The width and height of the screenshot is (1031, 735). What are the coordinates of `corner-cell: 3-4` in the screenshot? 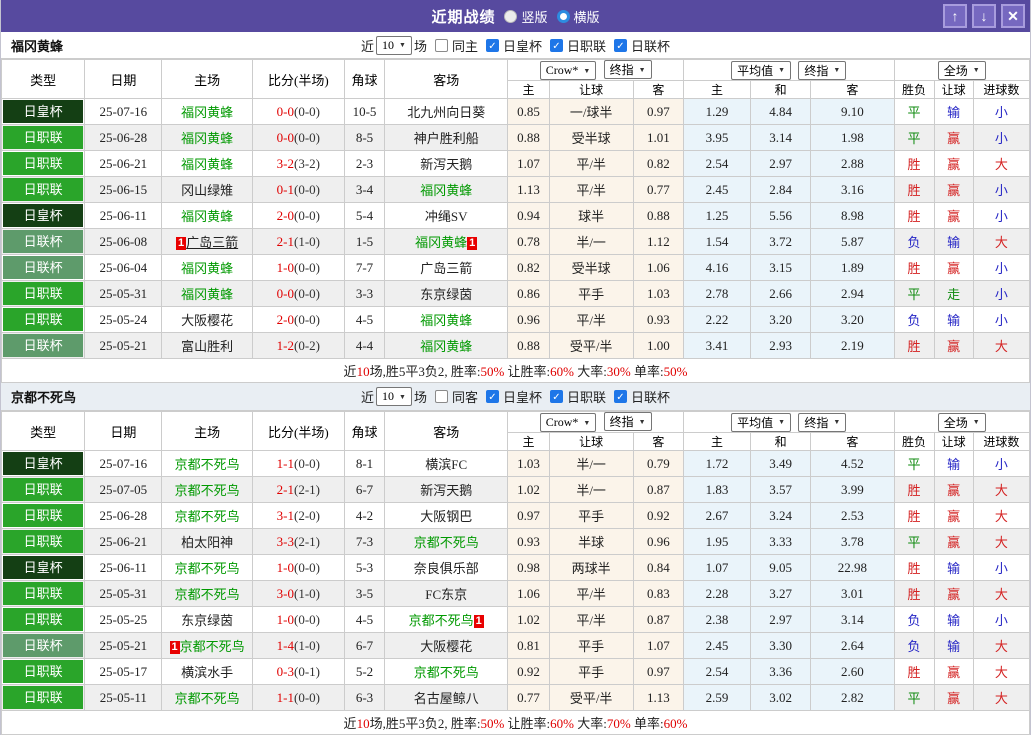 It's located at (364, 189).